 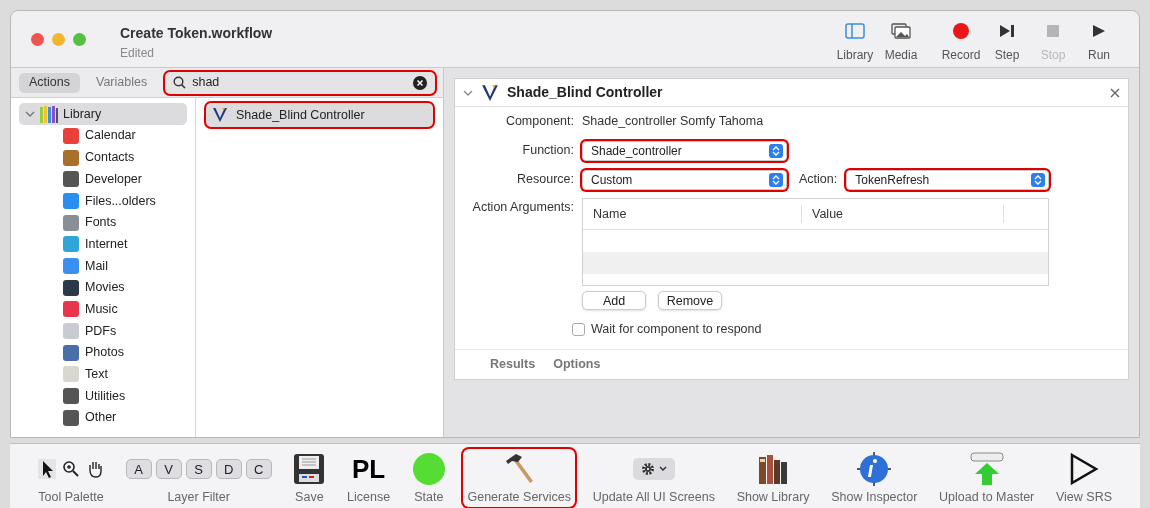 What do you see at coordinates (103, 331) in the screenshot?
I see `library-category: PDFs` at bounding box center [103, 331].